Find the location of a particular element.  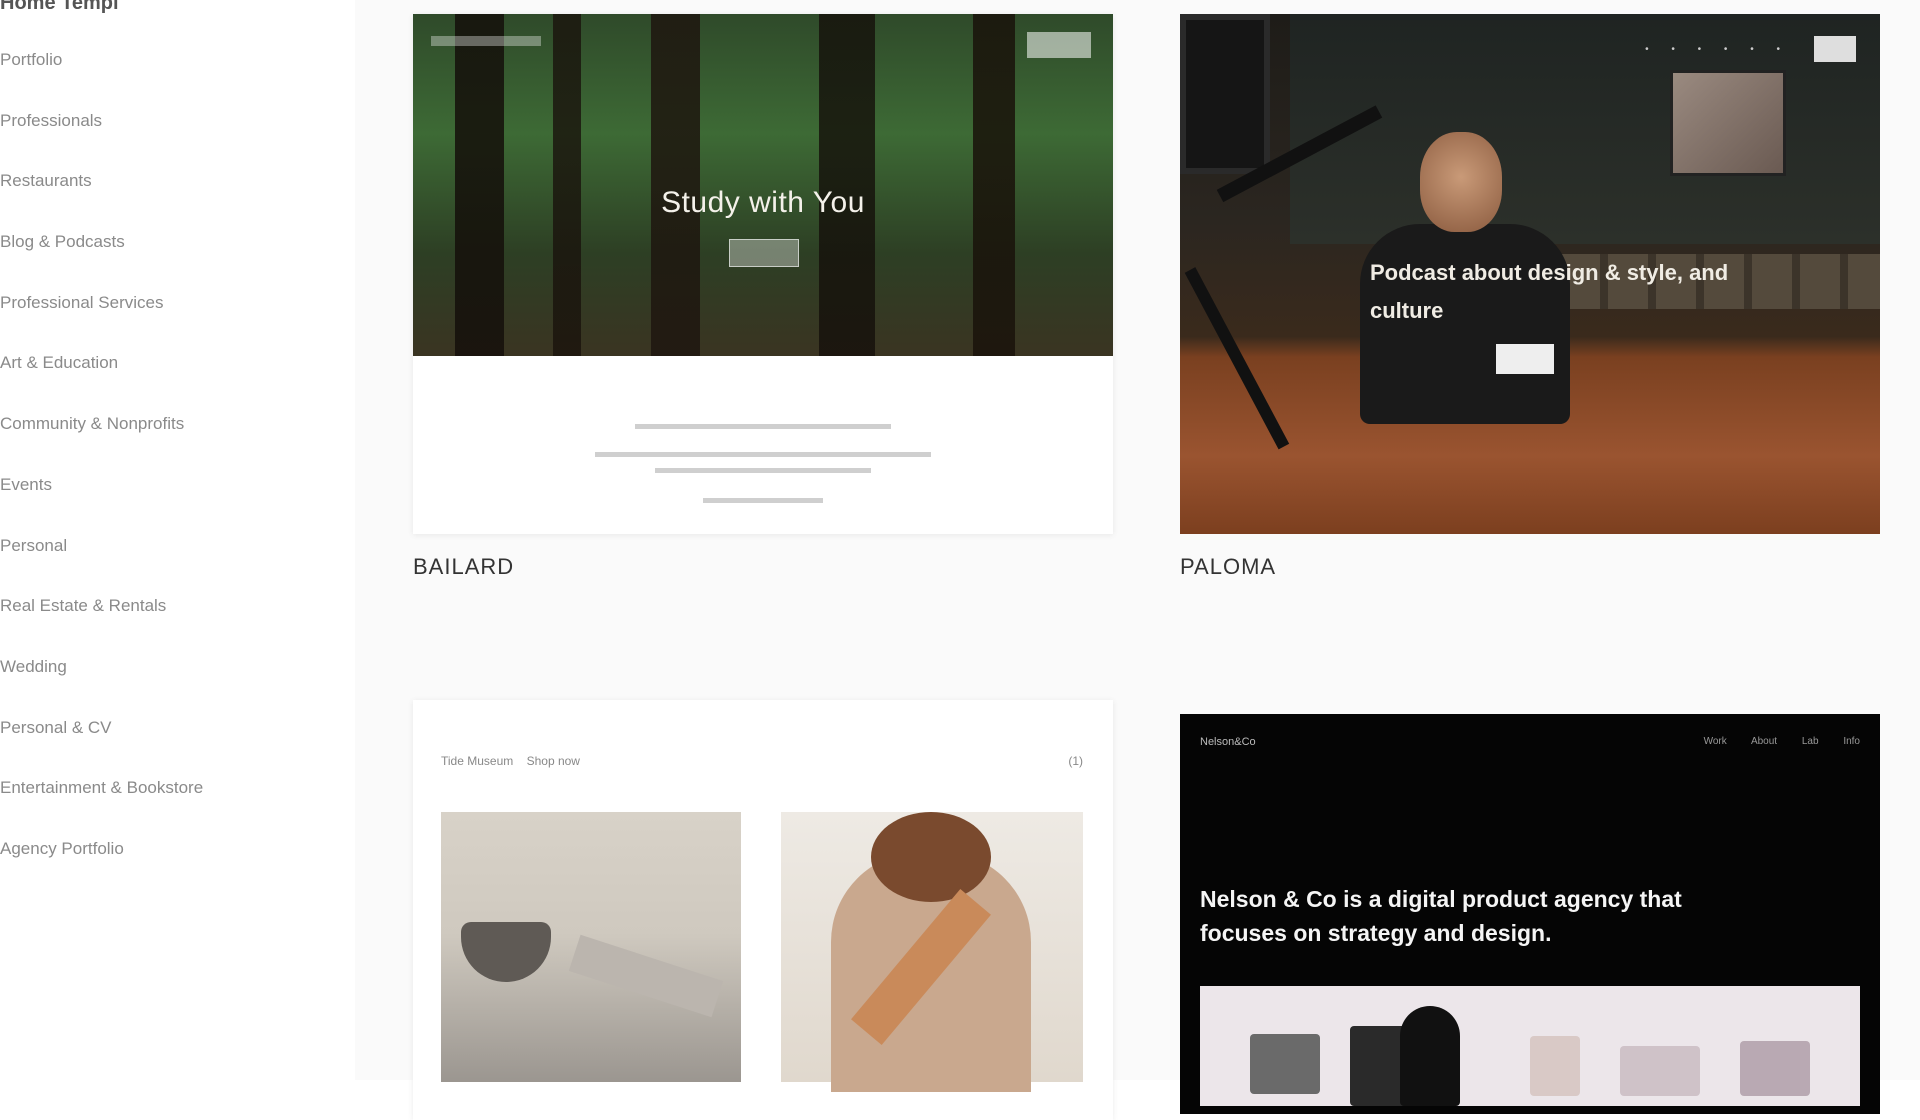

product-showcase-strip is located at coordinates (1530, 1046).